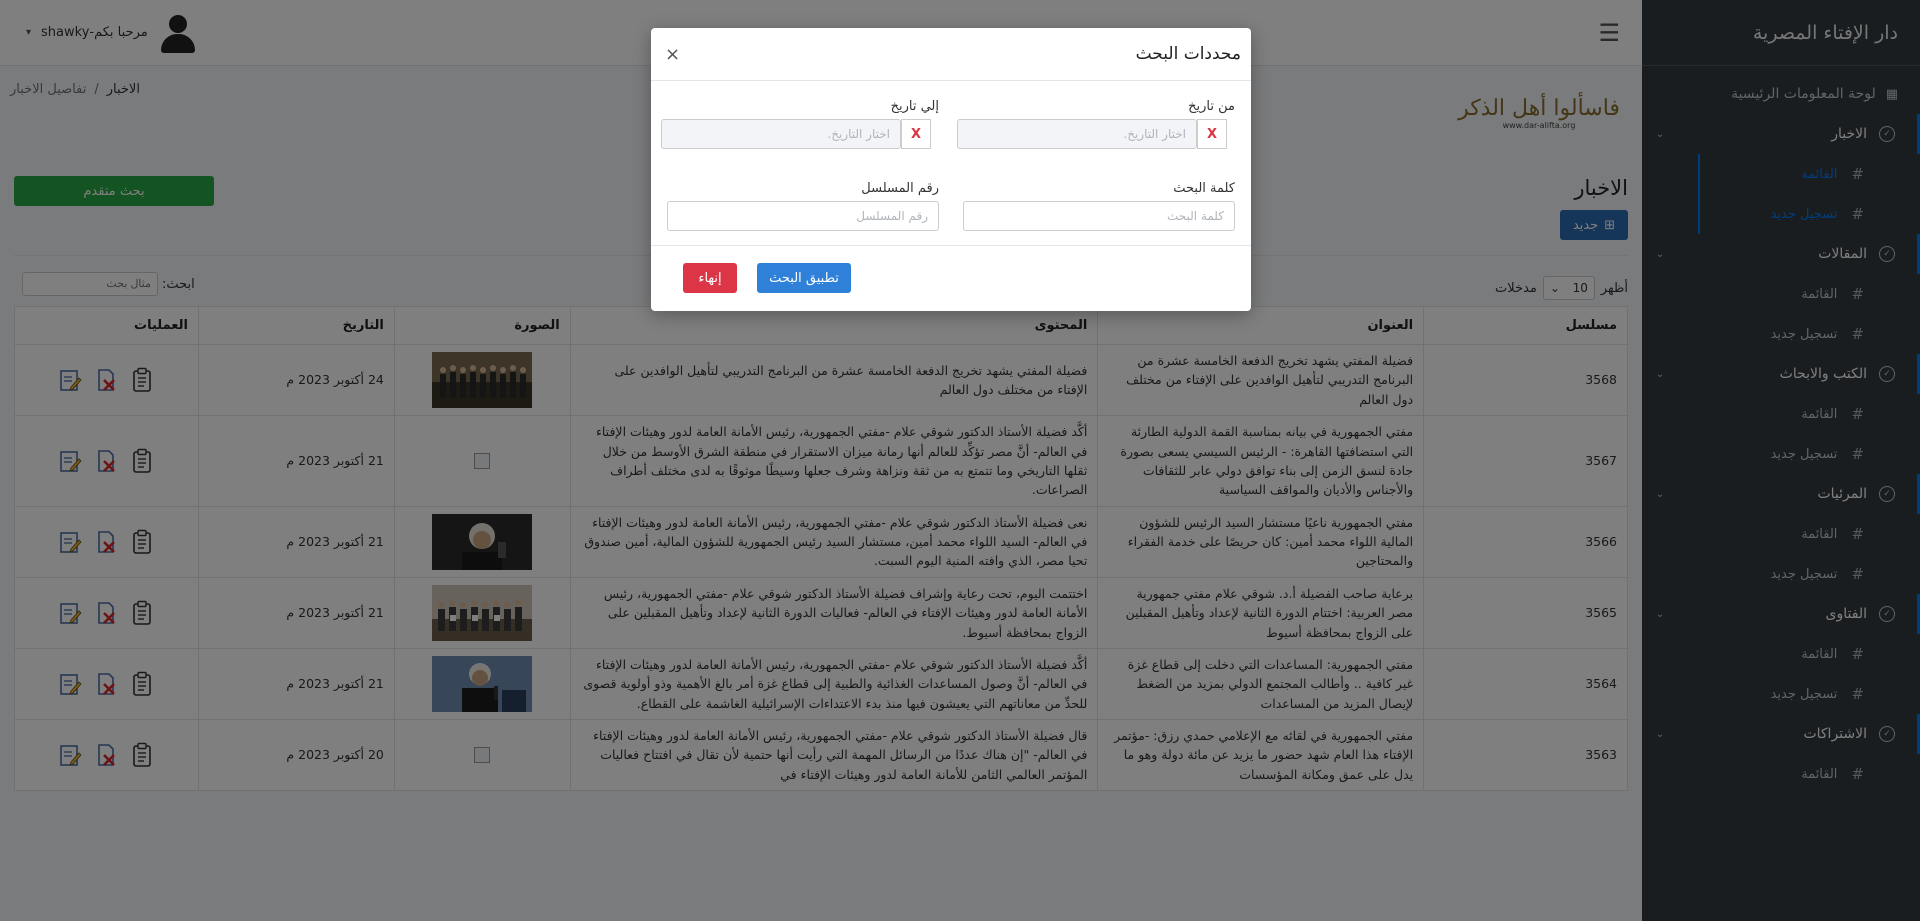 The height and width of the screenshot is (921, 1920). I want to click on end-button: إنهاء, so click(710, 278).